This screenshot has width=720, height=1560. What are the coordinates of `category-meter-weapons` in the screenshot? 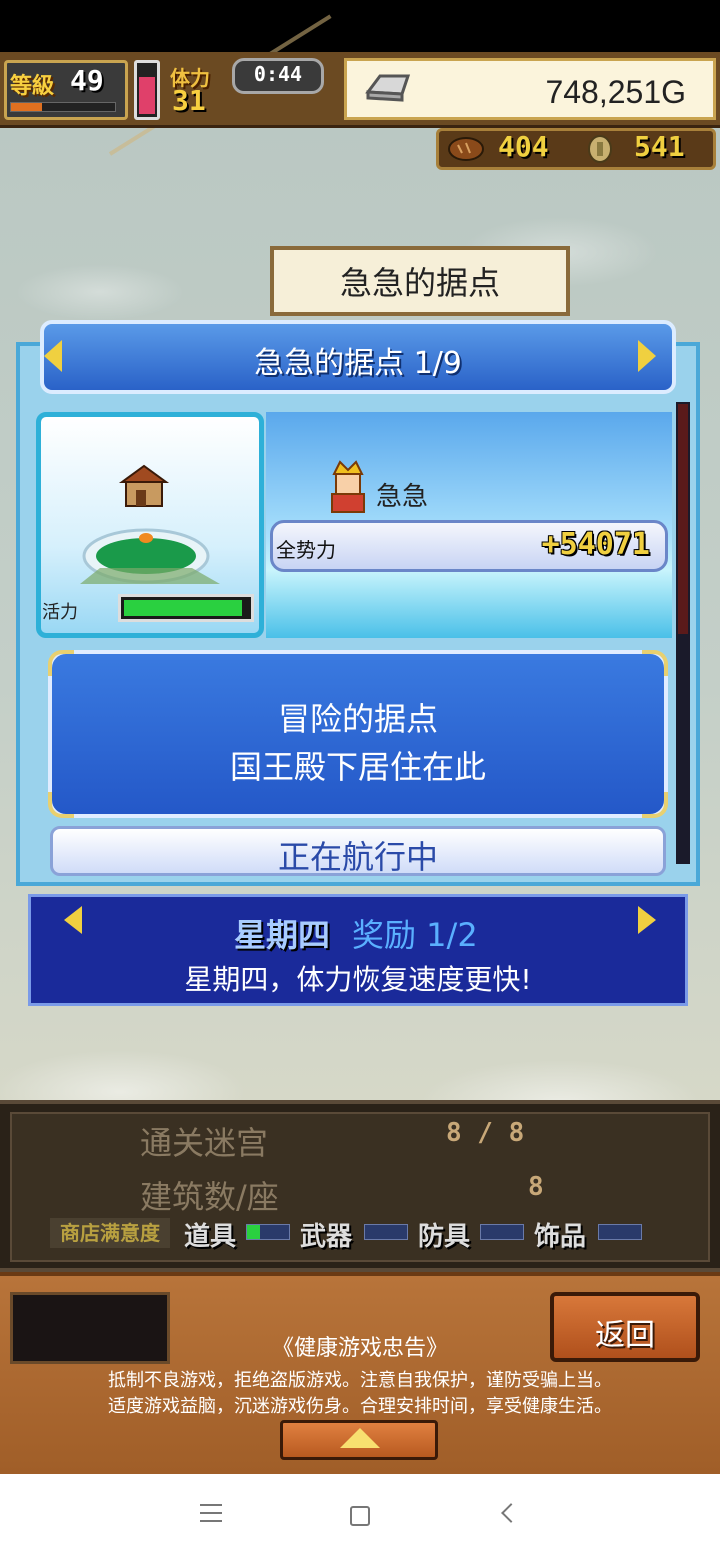 It's located at (386, 1232).